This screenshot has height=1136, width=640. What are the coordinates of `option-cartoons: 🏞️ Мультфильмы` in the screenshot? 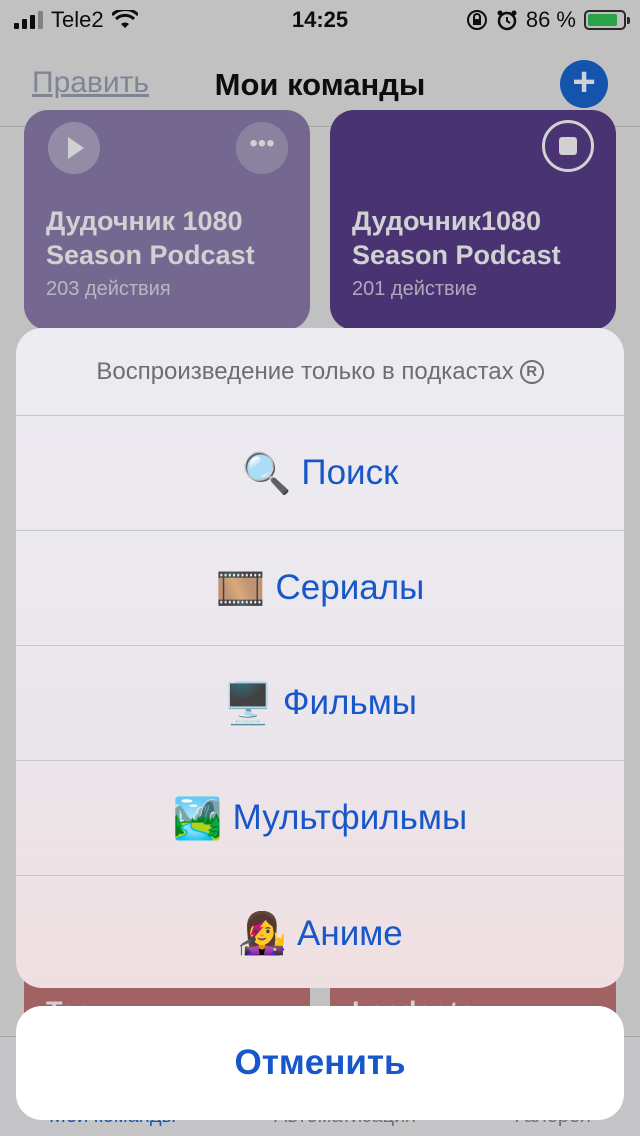 It's located at (320, 818).